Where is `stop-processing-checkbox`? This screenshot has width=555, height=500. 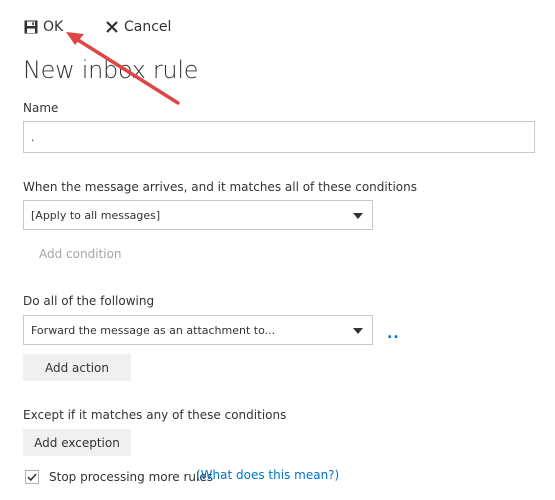 stop-processing-checkbox is located at coordinates (32, 477).